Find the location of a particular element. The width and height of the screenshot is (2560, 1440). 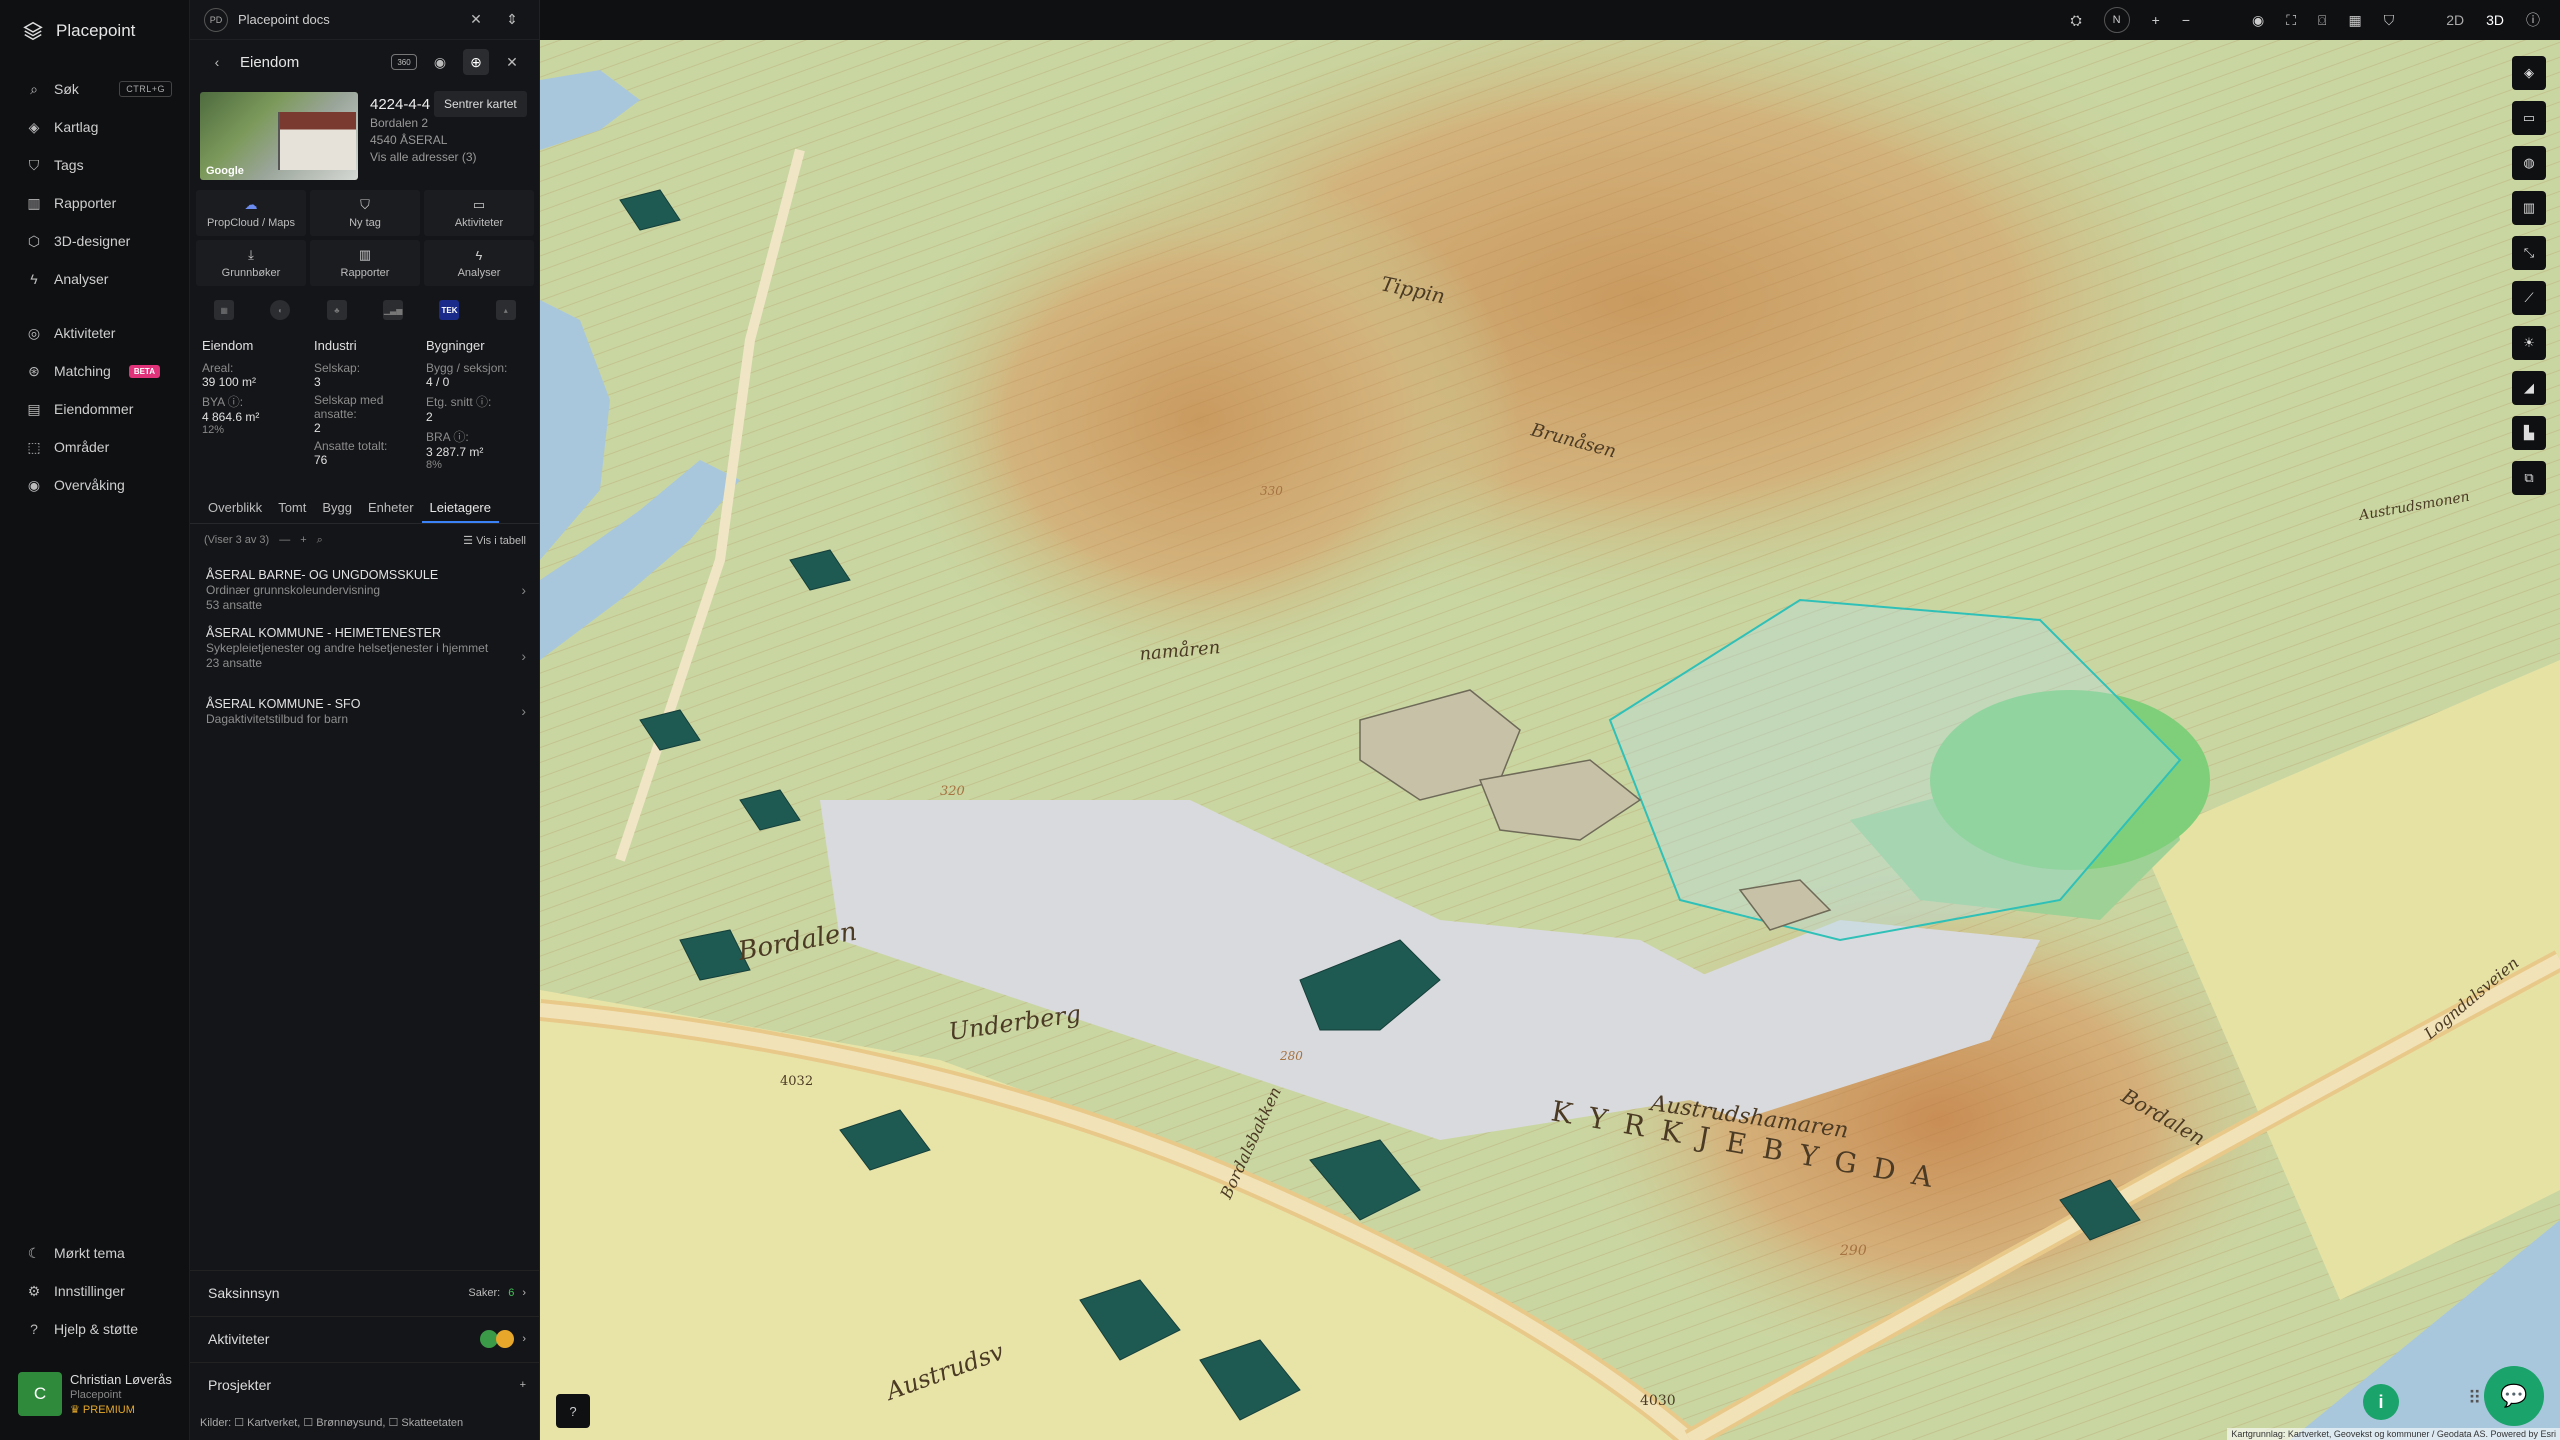

view-360-button: 360 is located at coordinates (404, 62).